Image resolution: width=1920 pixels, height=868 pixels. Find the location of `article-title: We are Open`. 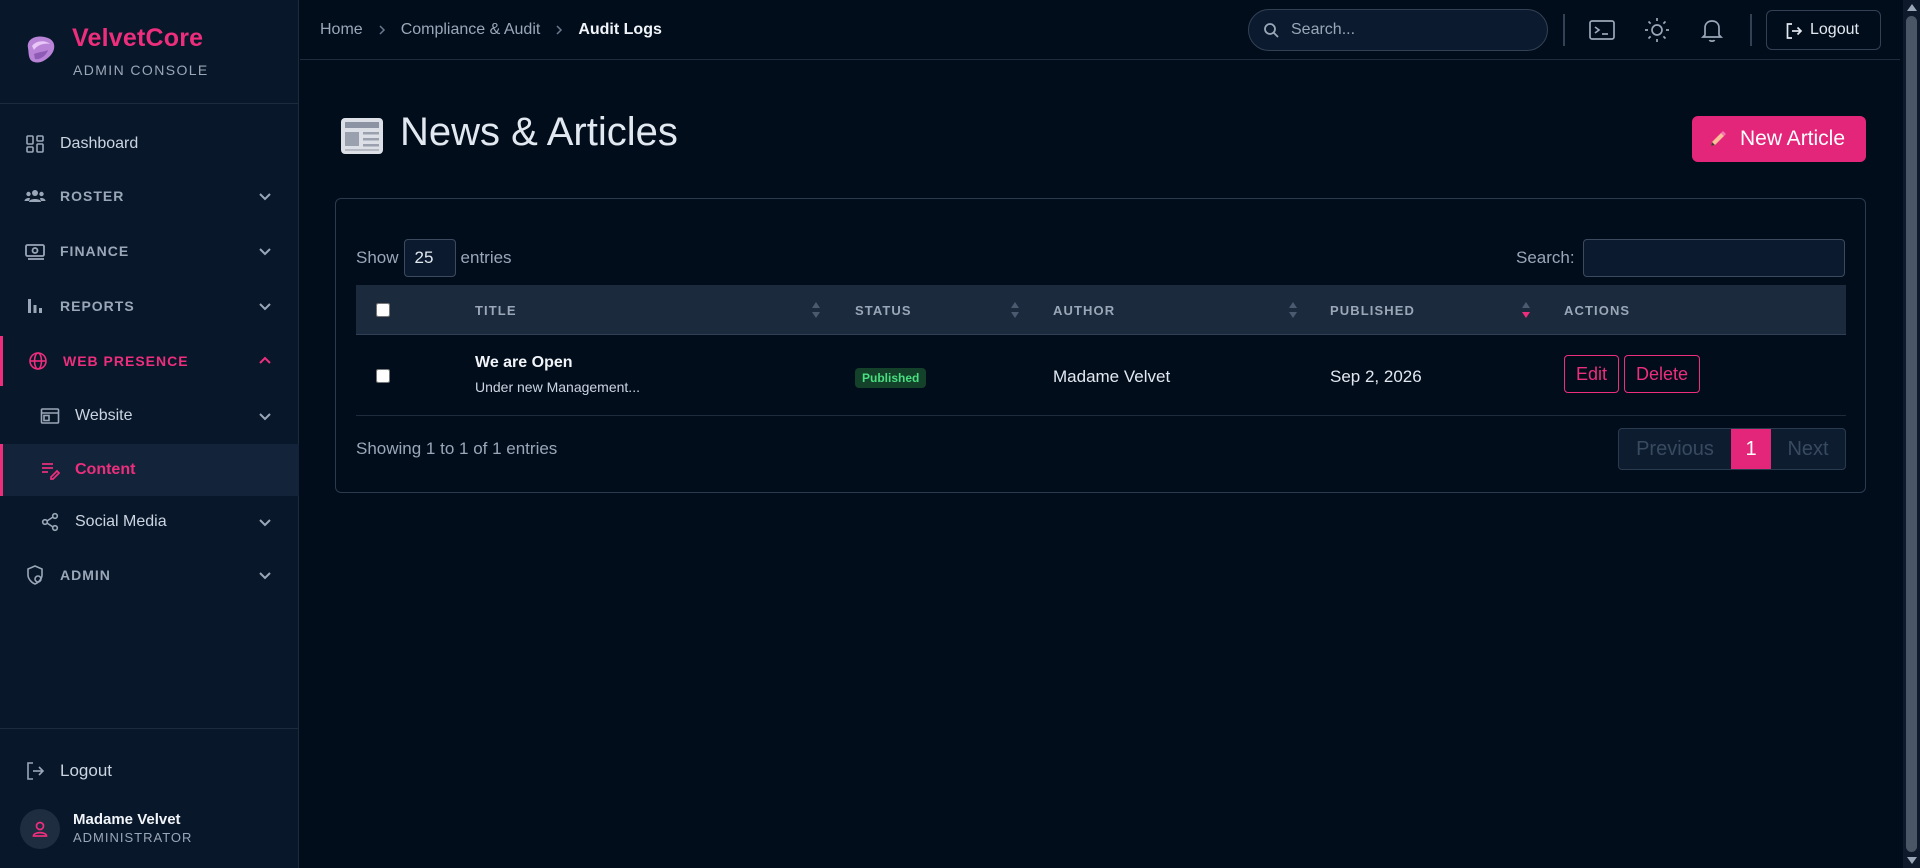

article-title: We are Open is located at coordinates (524, 363).